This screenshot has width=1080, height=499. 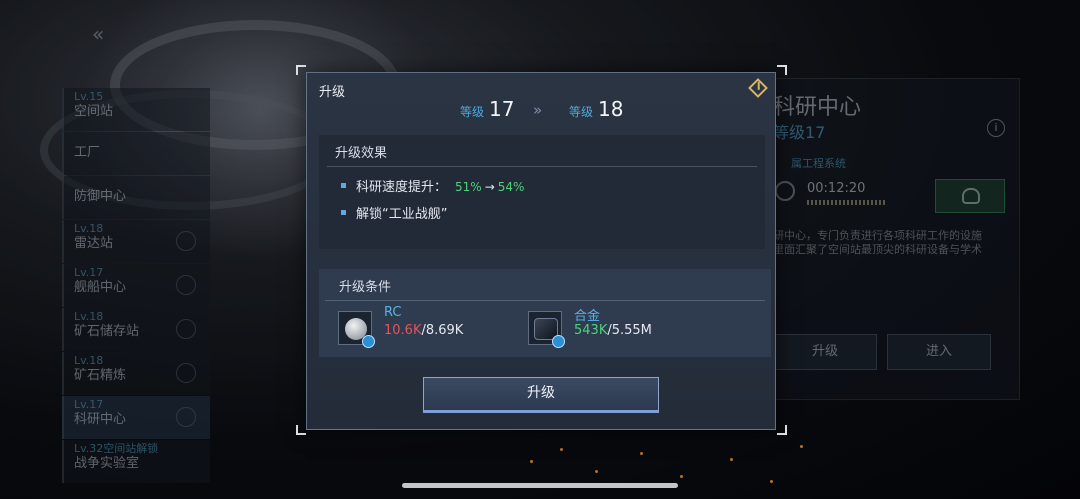 I want to click on effect-to-value: 54%, so click(x=511, y=187).